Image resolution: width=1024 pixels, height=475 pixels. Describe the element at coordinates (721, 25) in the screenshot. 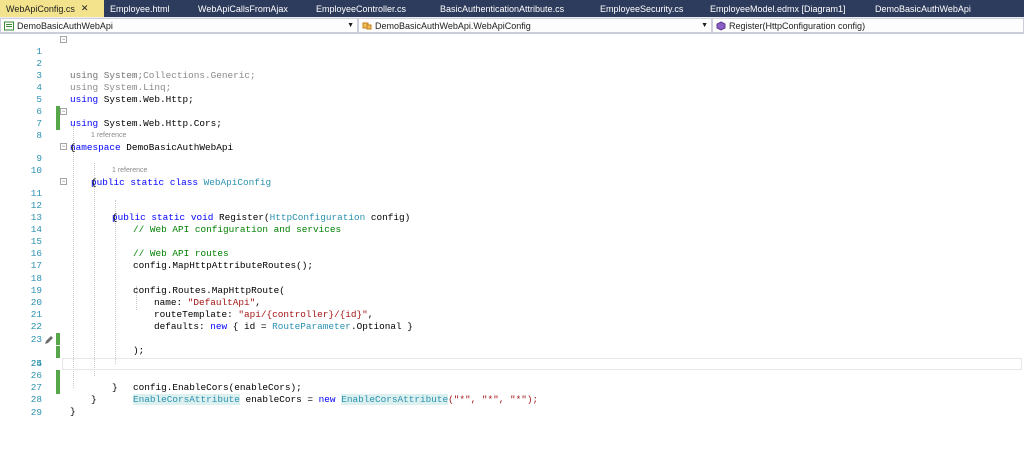

I see `method-icon` at that location.